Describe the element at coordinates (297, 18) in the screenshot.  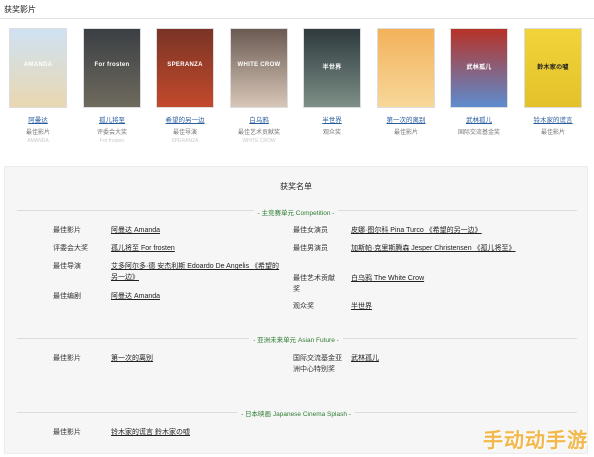
I see `title-divider` at that location.